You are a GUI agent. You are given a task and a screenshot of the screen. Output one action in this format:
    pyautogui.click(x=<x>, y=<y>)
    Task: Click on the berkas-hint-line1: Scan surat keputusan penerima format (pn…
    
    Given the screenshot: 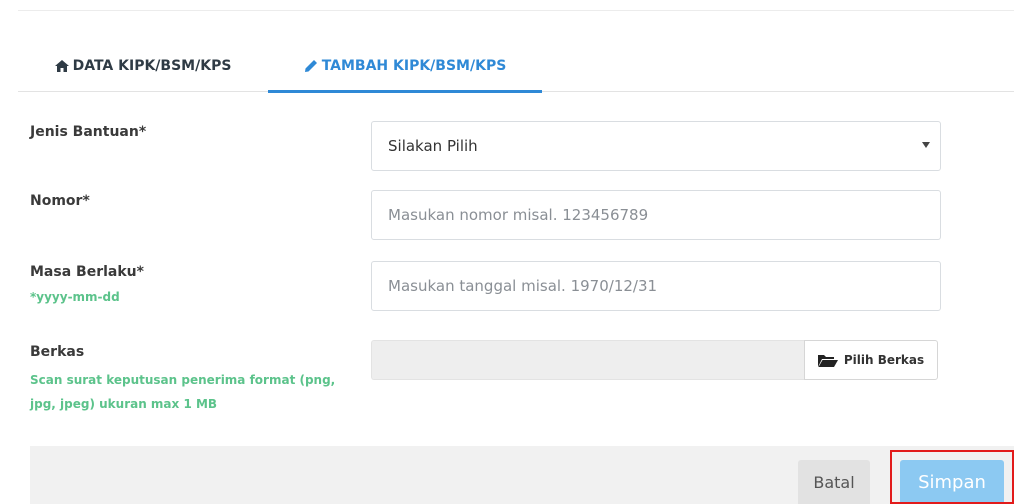 What is the action you would take?
    pyautogui.click(x=183, y=380)
    